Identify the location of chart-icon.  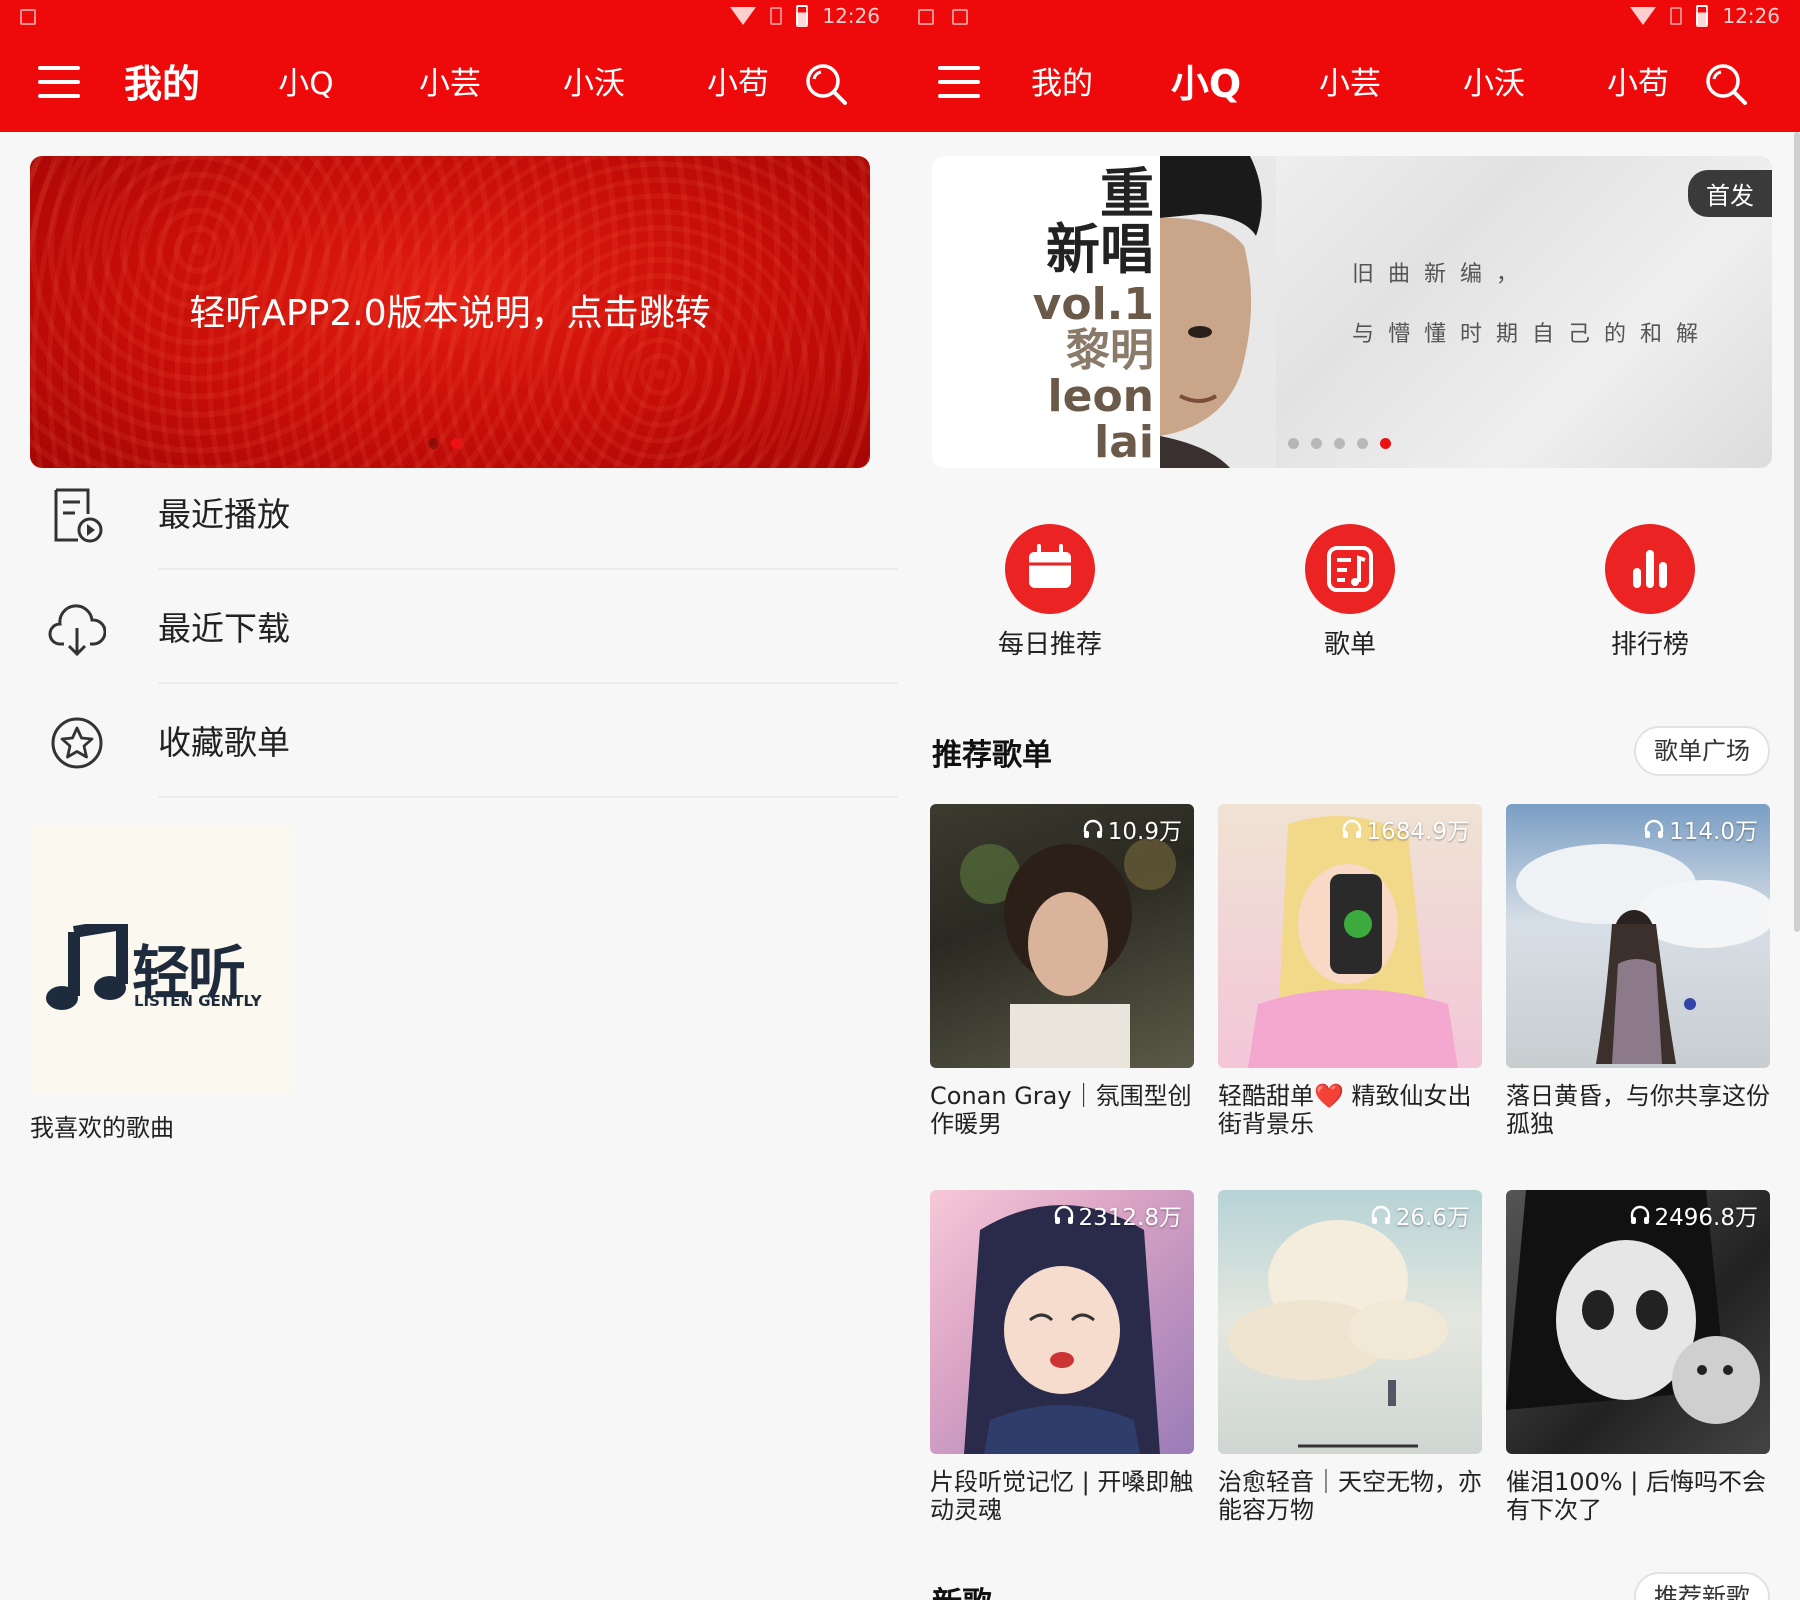
(1650, 569).